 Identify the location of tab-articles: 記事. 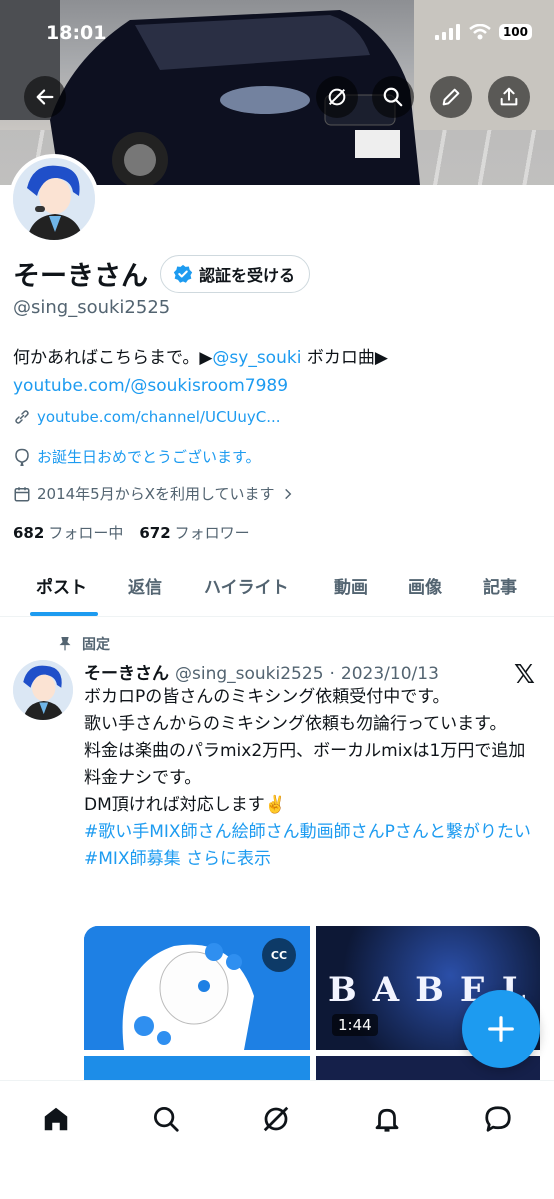
(500, 585).